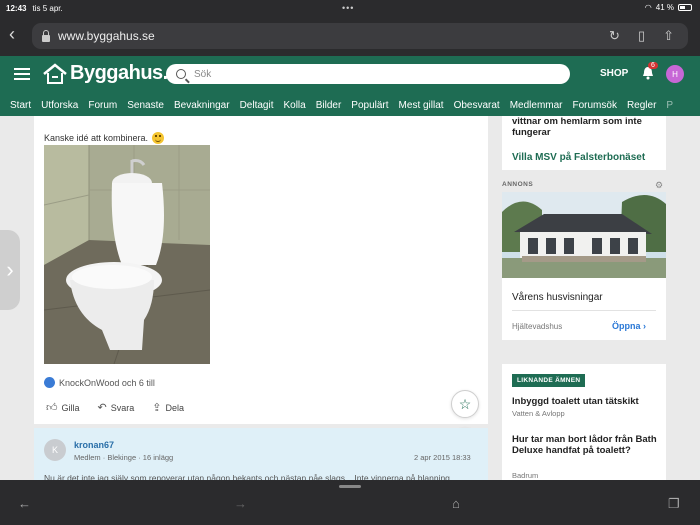 This screenshot has width=700, height=525. What do you see at coordinates (22, 74) in the screenshot?
I see `menu-icon` at bounding box center [22, 74].